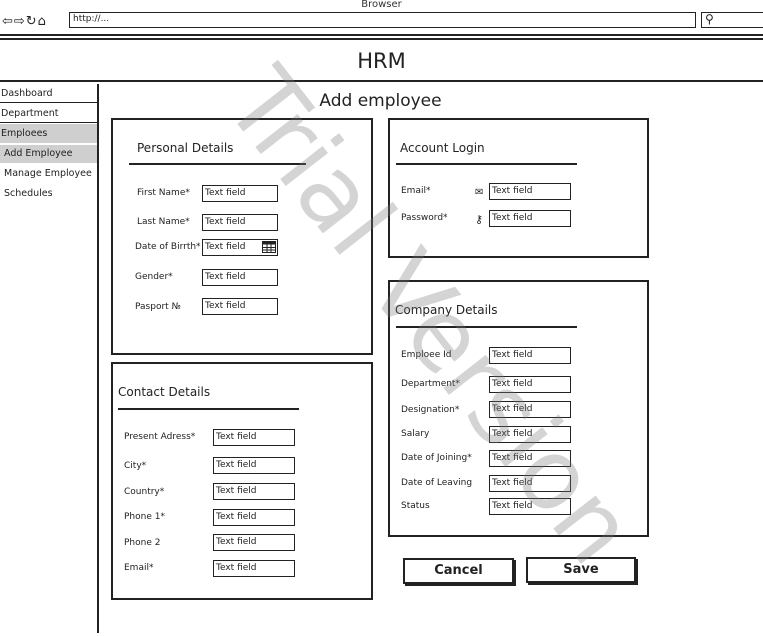  Describe the element at coordinates (254, 465) in the screenshot. I see `city-field: Text field` at that location.